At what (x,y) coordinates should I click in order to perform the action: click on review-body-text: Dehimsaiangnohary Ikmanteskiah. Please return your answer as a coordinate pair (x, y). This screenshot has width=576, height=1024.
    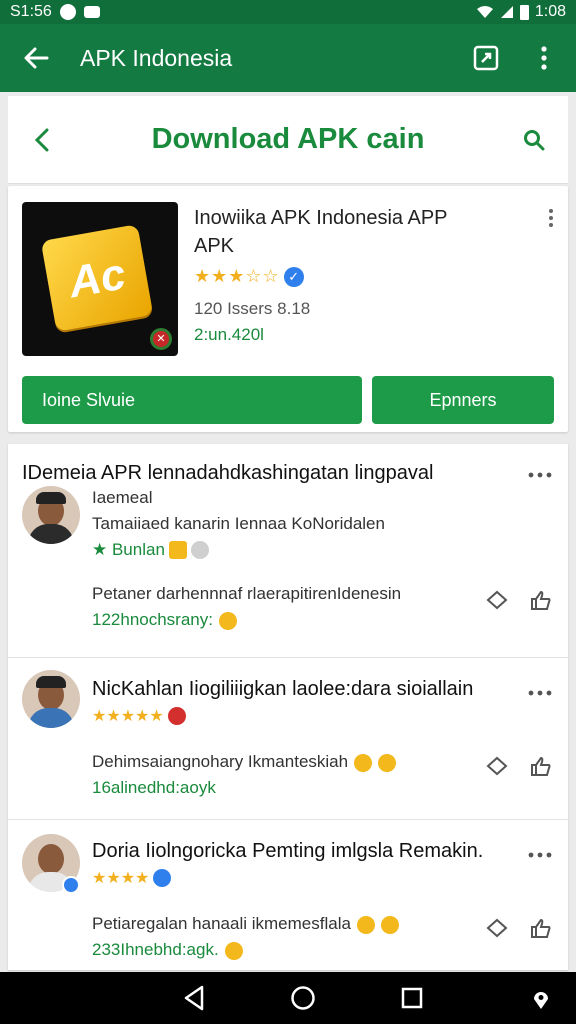
    Looking at the image, I should click on (220, 761).